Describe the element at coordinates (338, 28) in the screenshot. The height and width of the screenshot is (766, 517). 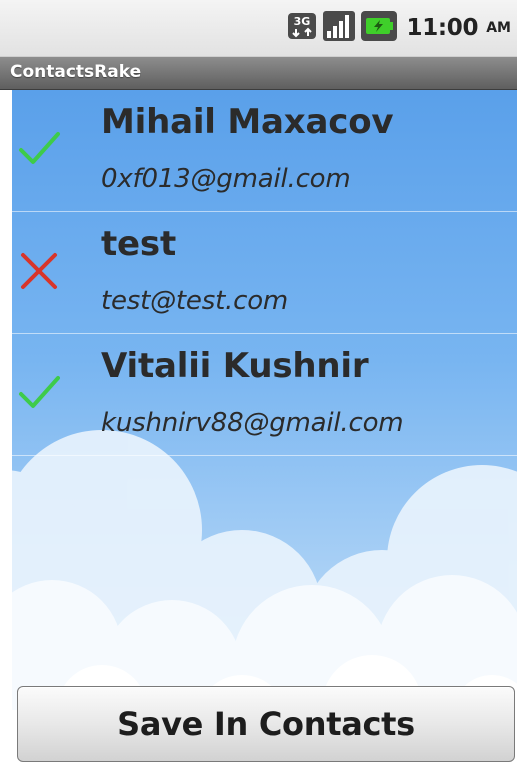
I see `signal-strength-icon` at that location.